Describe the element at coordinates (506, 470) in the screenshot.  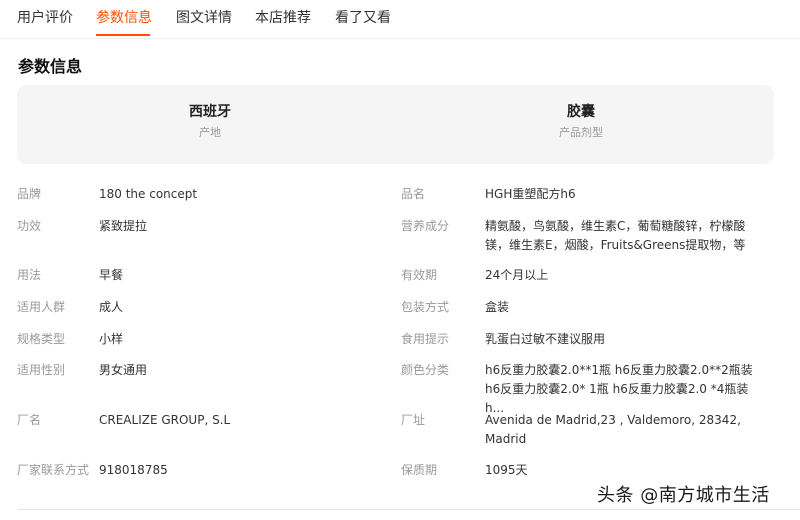
I see `param-value: 1095天` at that location.